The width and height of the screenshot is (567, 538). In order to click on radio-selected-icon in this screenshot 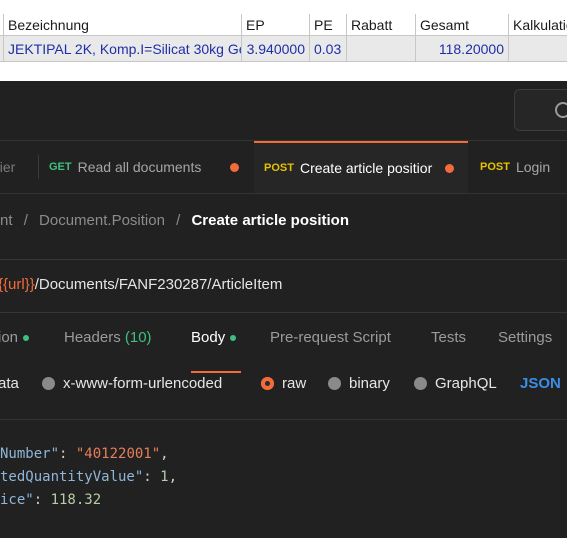, I will do `click(267, 383)`.